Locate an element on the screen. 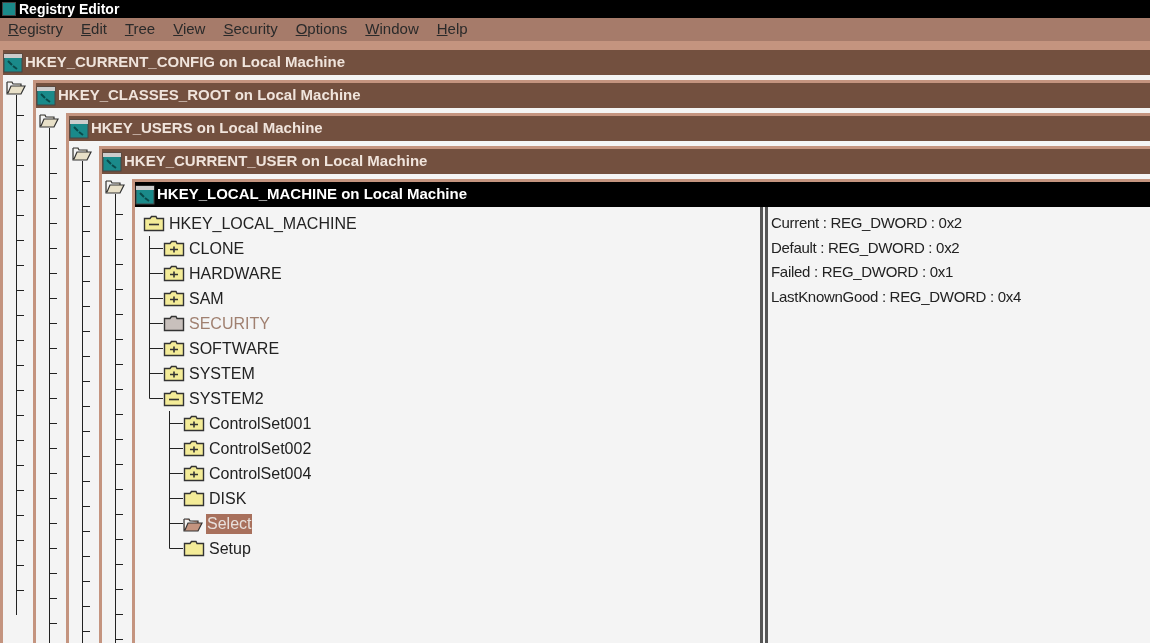 The height and width of the screenshot is (643, 1150). registry-key-label: HARDWARE is located at coordinates (235, 273).